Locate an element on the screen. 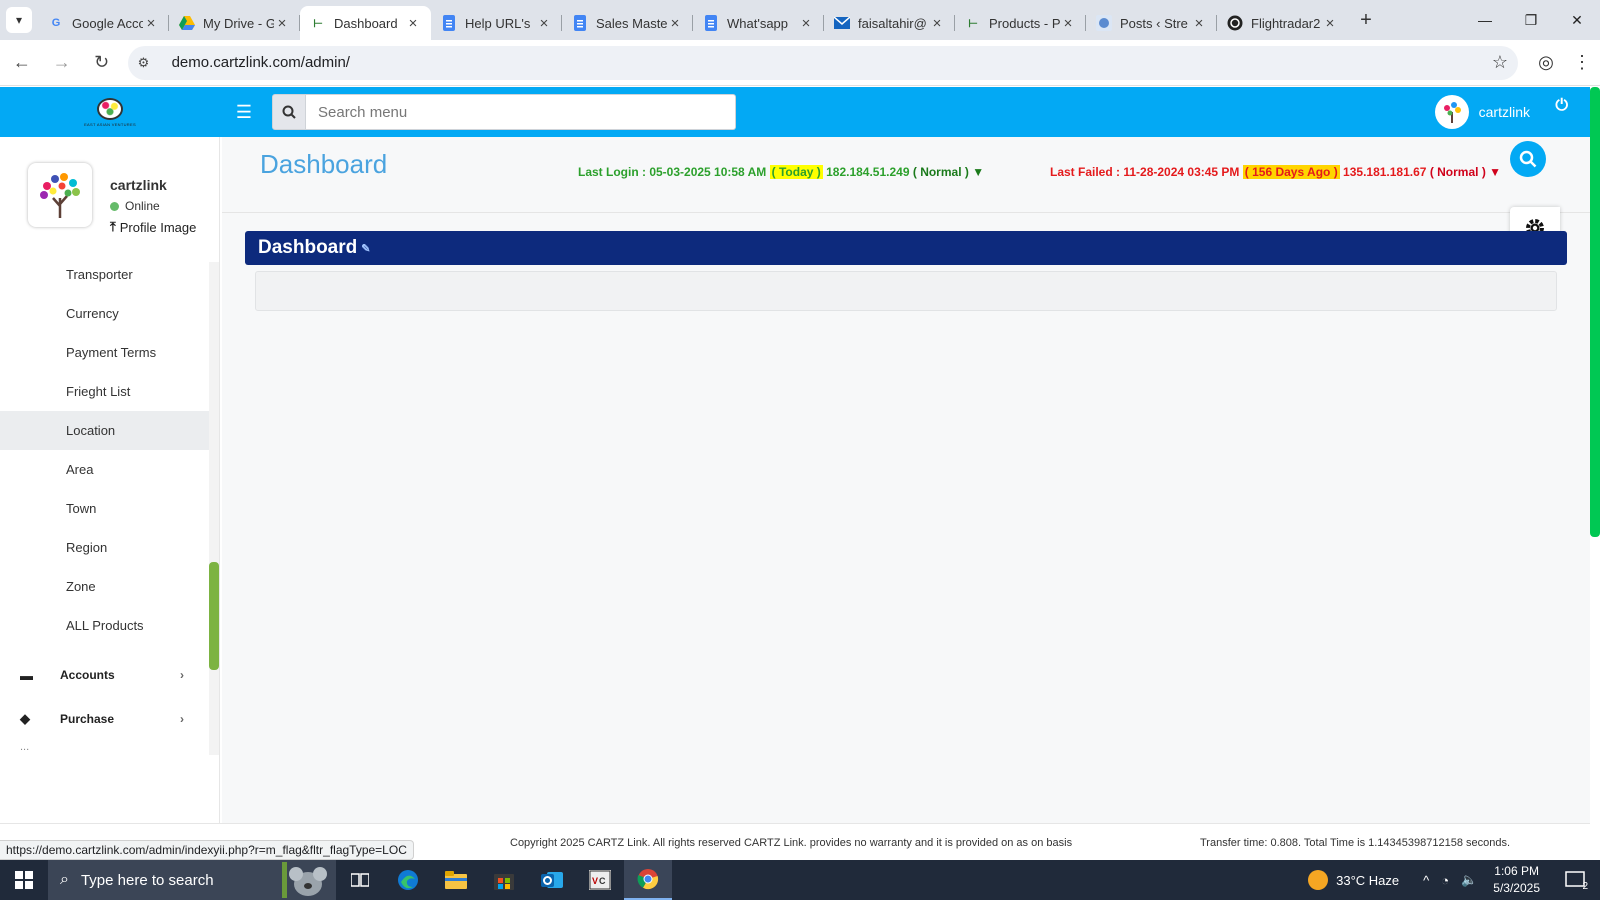 The height and width of the screenshot is (900, 1600). tab-title: What'sapp is located at coordinates (758, 23).